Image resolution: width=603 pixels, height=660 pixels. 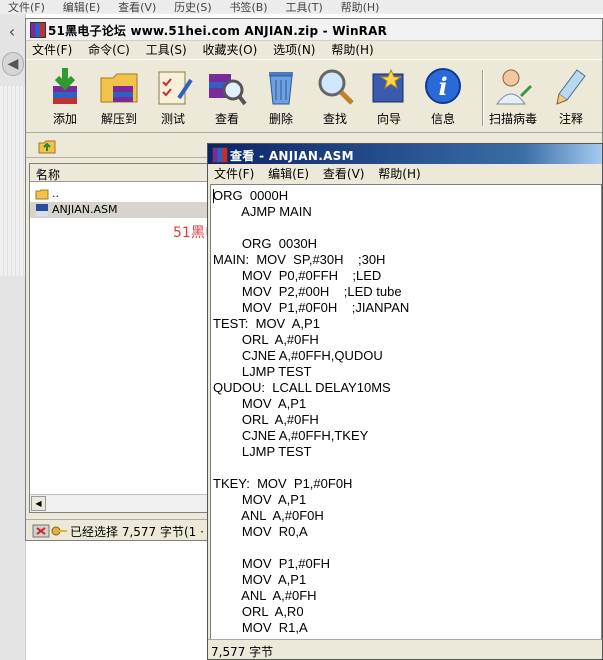 I want to click on wizard-label: 向导, so click(x=388, y=119).